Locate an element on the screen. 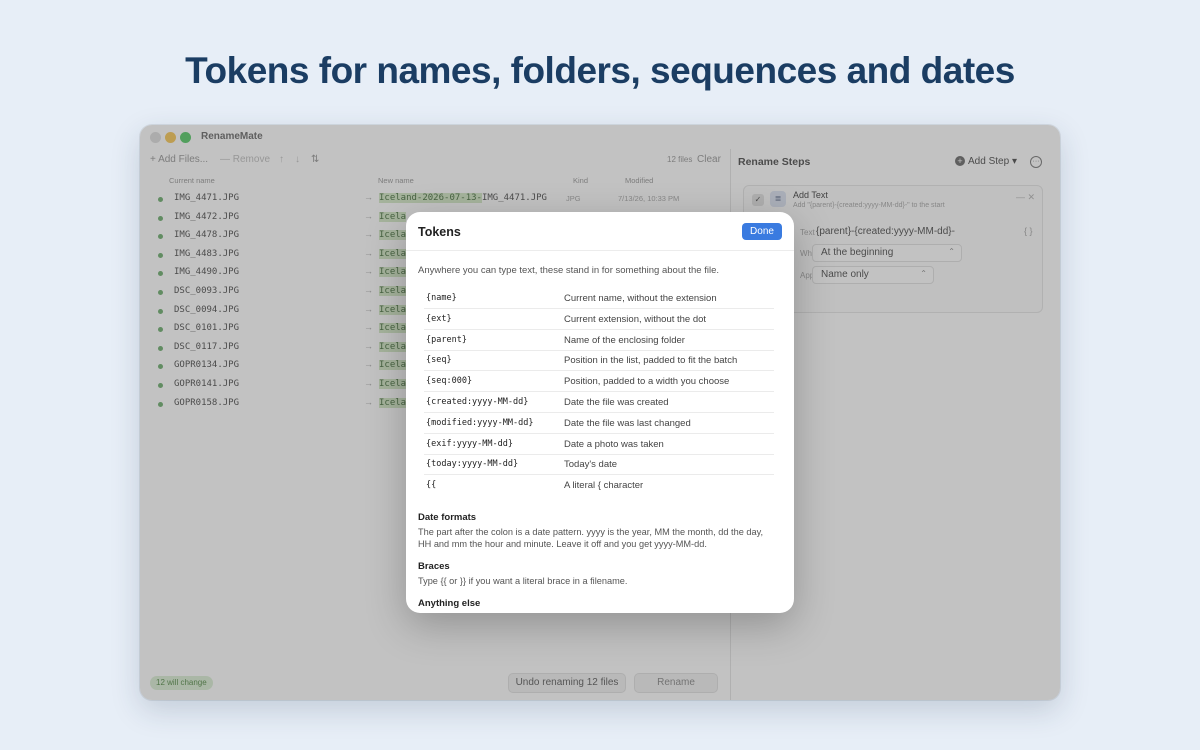 The width and height of the screenshot is (1200, 750). token-code: {exif:yyyy-MM-dd} is located at coordinates (469, 443).